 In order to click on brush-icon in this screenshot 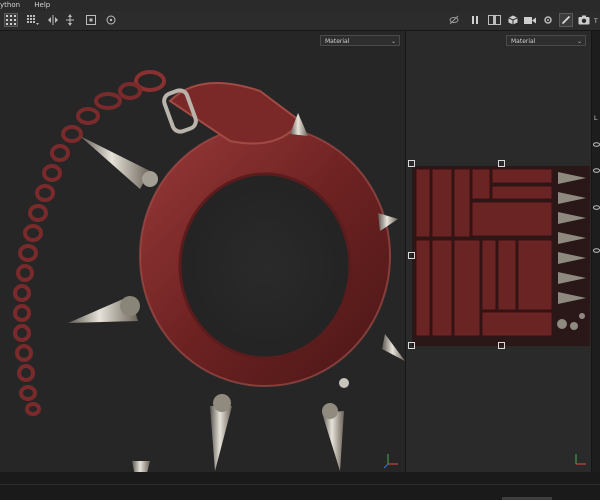, I will do `click(566, 20)`.